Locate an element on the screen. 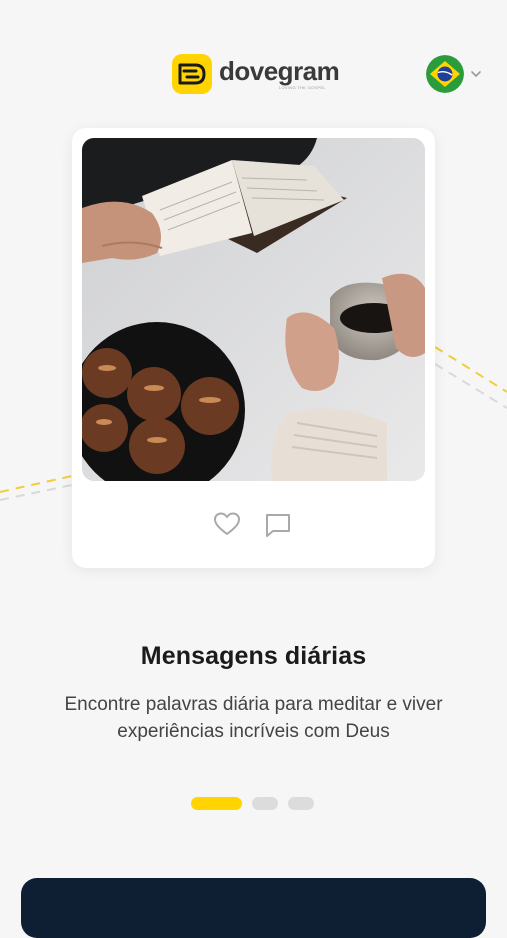  brazil-flag-icon is located at coordinates (445, 74).